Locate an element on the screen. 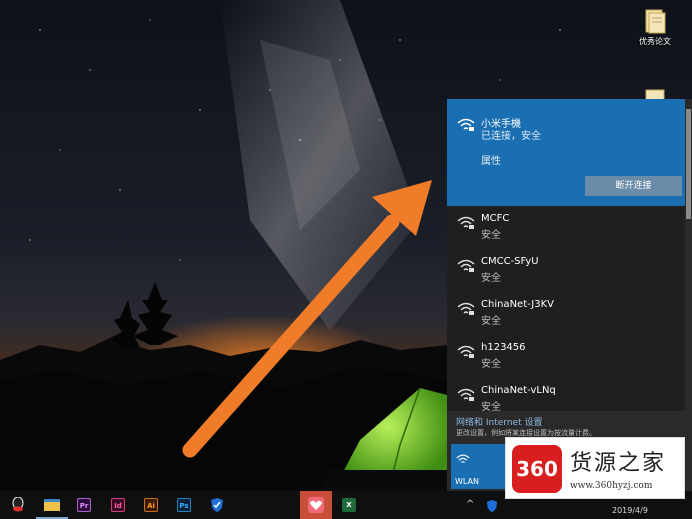 The width and height of the screenshot is (692, 519). watermark-logo: 360 货源之家 www.360hyzj.com is located at coordinates (595, 468).